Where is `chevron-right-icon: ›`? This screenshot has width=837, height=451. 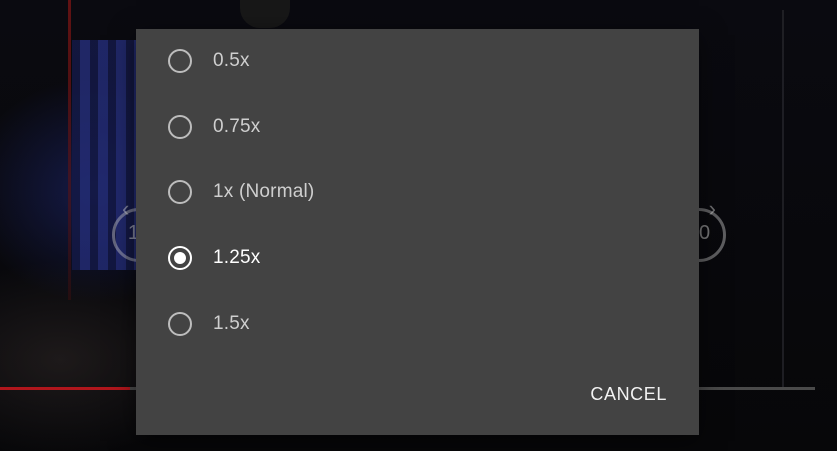 chevron-right-icon: › is located at coordinates (712, 208).